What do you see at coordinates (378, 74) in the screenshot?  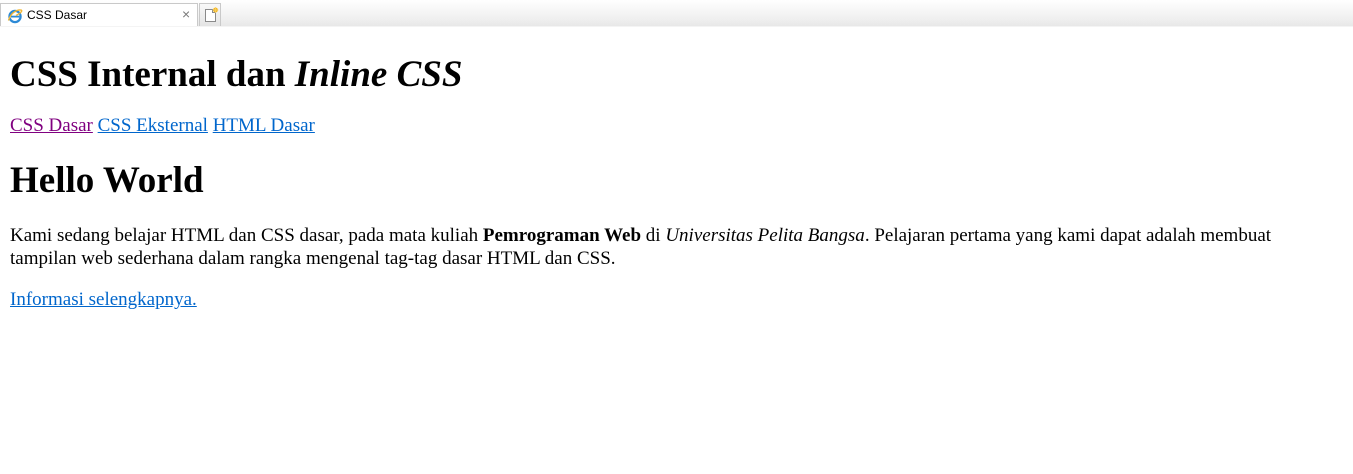 I see `page-title-italic: Inline CSS` at bounding box center [378, 74].